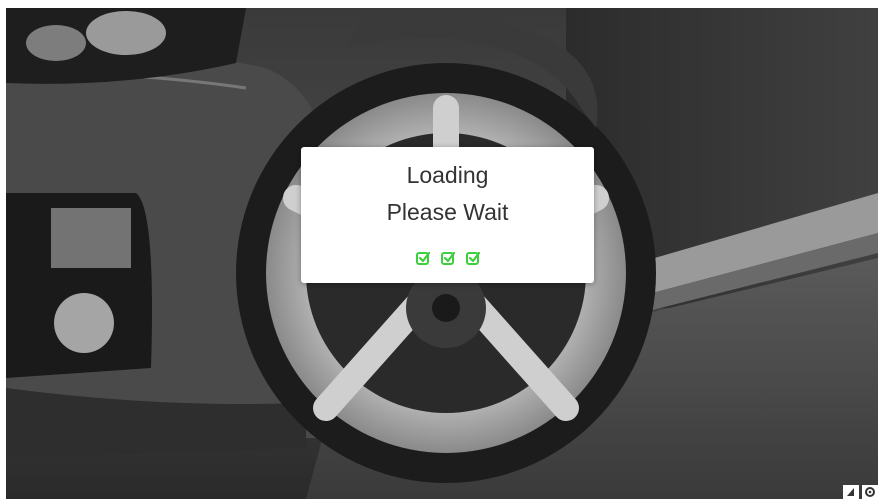 This screenshot has width=878, height=499. Describe the element at coordinates (447, 212) in the screenshot. I see `loading-subtitle: Please Wait` at that location.